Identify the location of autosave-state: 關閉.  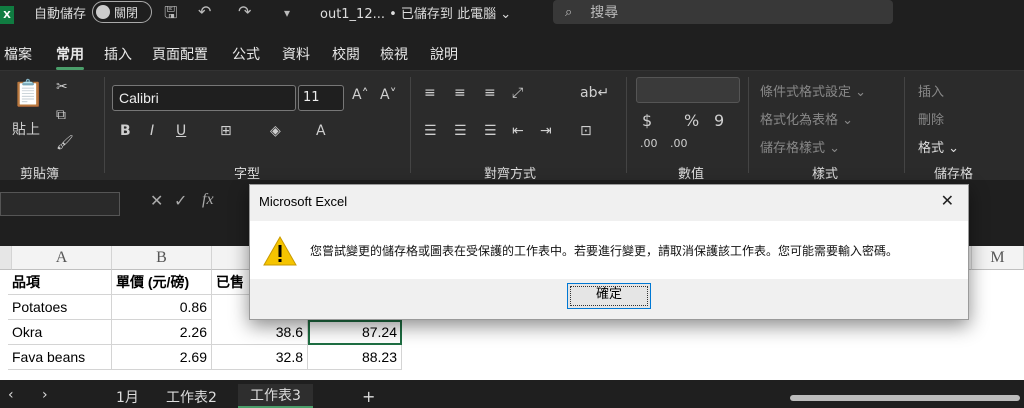
(126, 12).